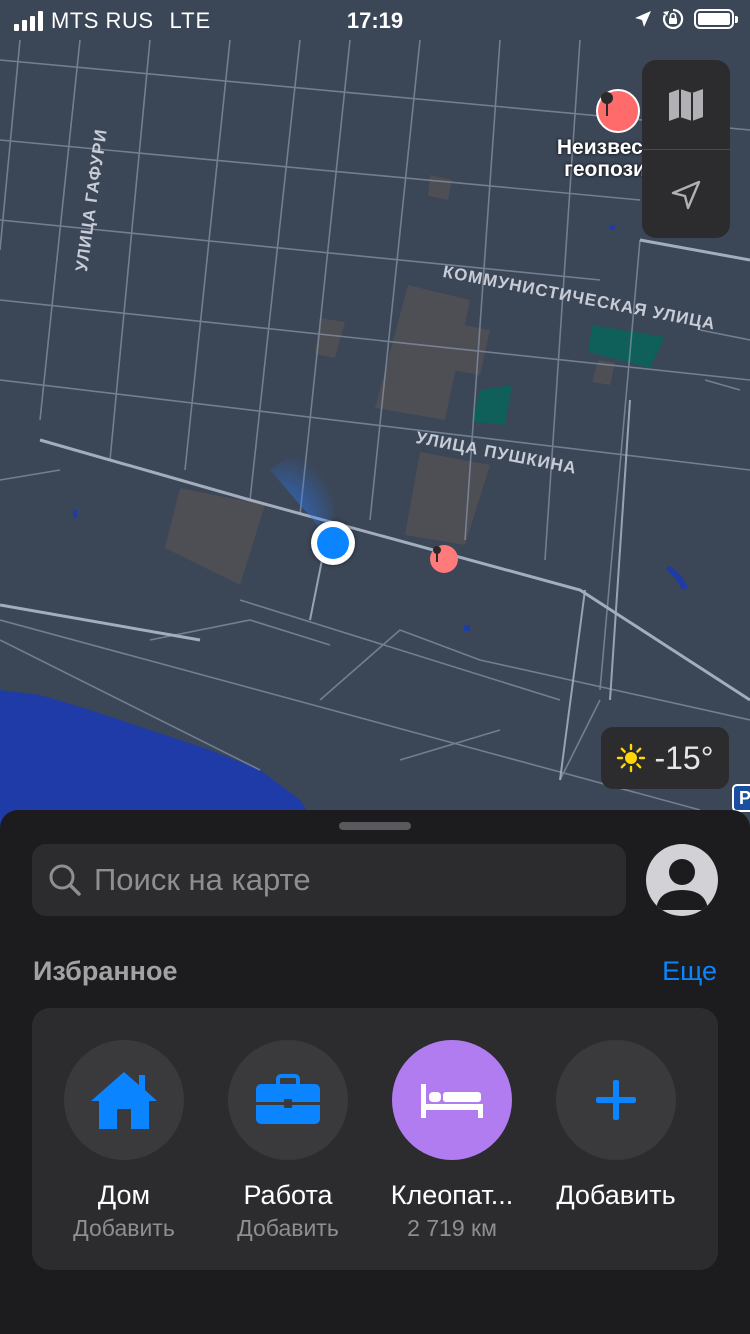 This screenshot has height=1334, width=750. What do you see at coordinates (288, 1195) in the screenshot?
I see `favorite-work-name: Работа` at bounding box center [288, 1195].